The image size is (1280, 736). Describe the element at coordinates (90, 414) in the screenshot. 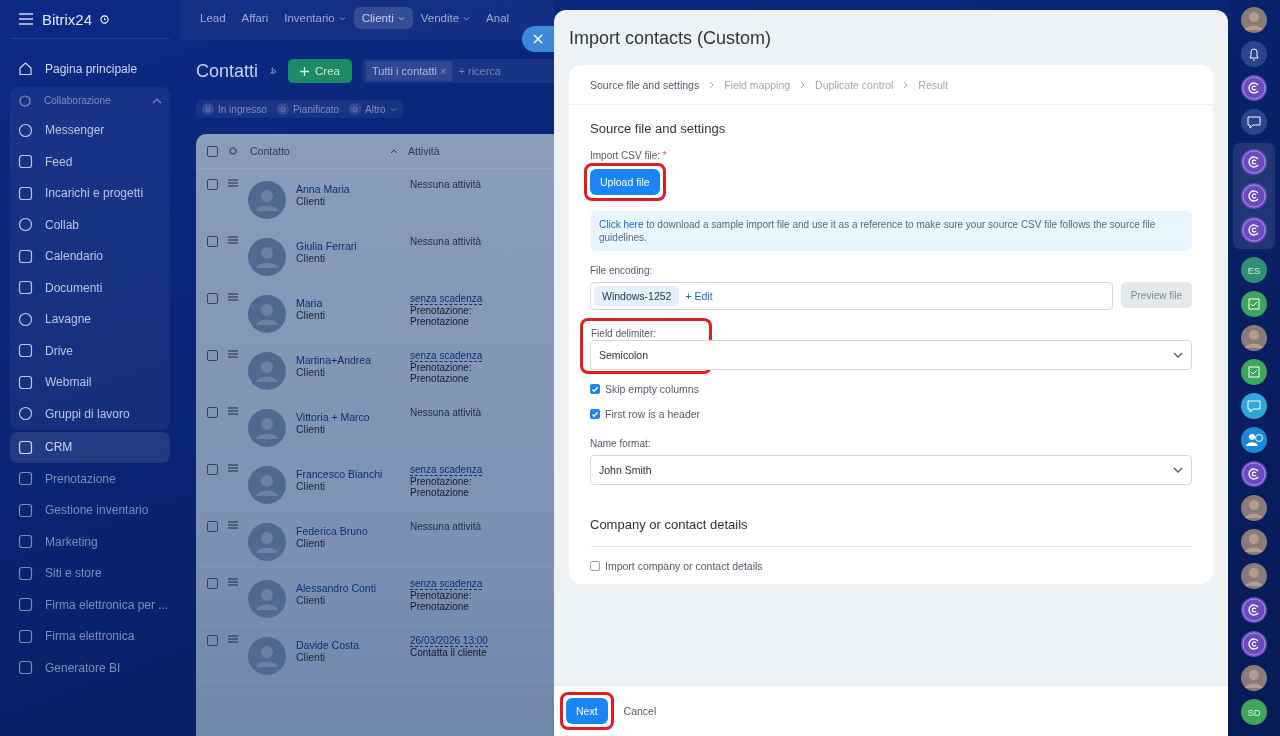

I see `sidebar-item: Gruppi di lavoro` at that location.